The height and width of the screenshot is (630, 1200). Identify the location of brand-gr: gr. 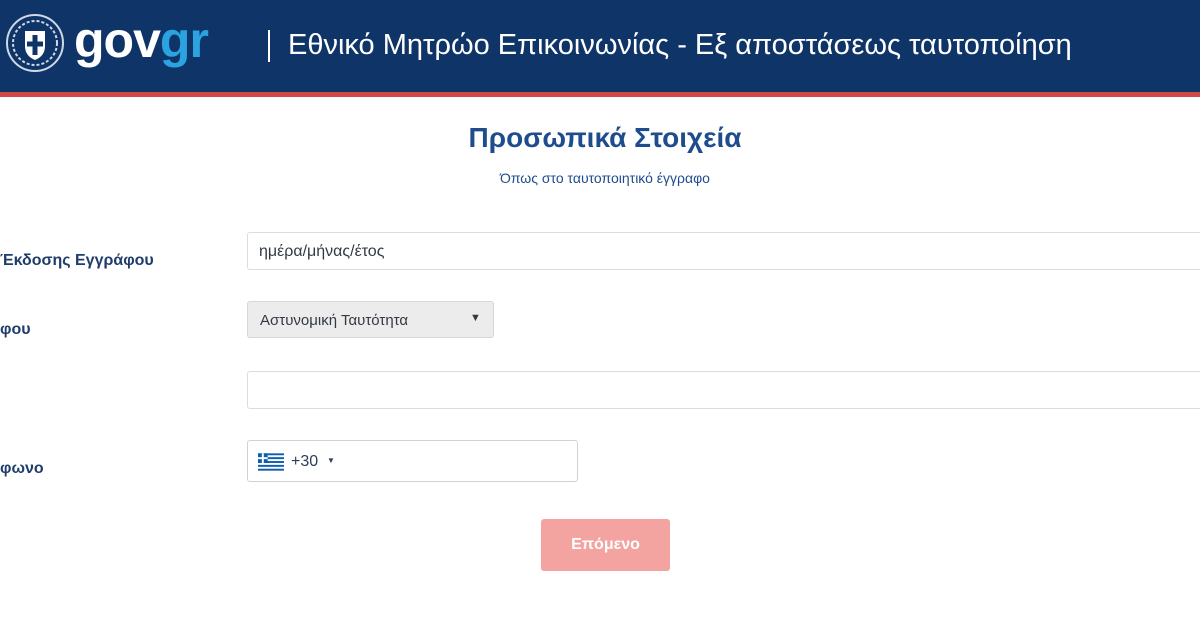
(184, 40).